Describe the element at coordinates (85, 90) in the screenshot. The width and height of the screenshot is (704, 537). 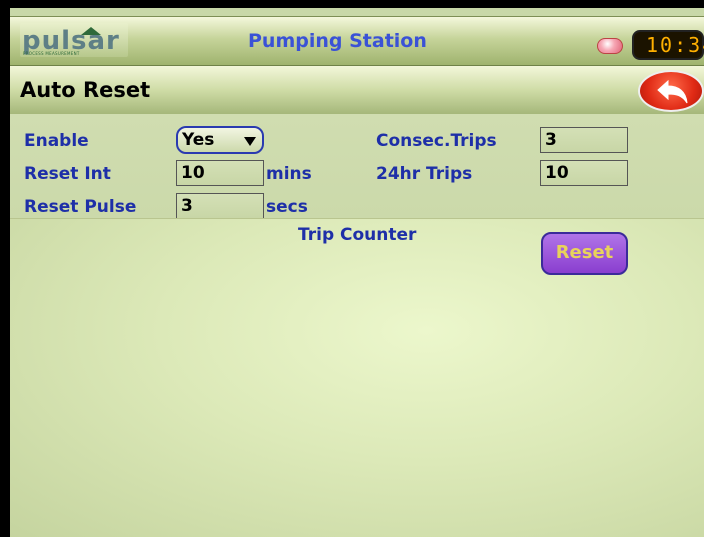
I see `page-title: Auto Reset` at that location.